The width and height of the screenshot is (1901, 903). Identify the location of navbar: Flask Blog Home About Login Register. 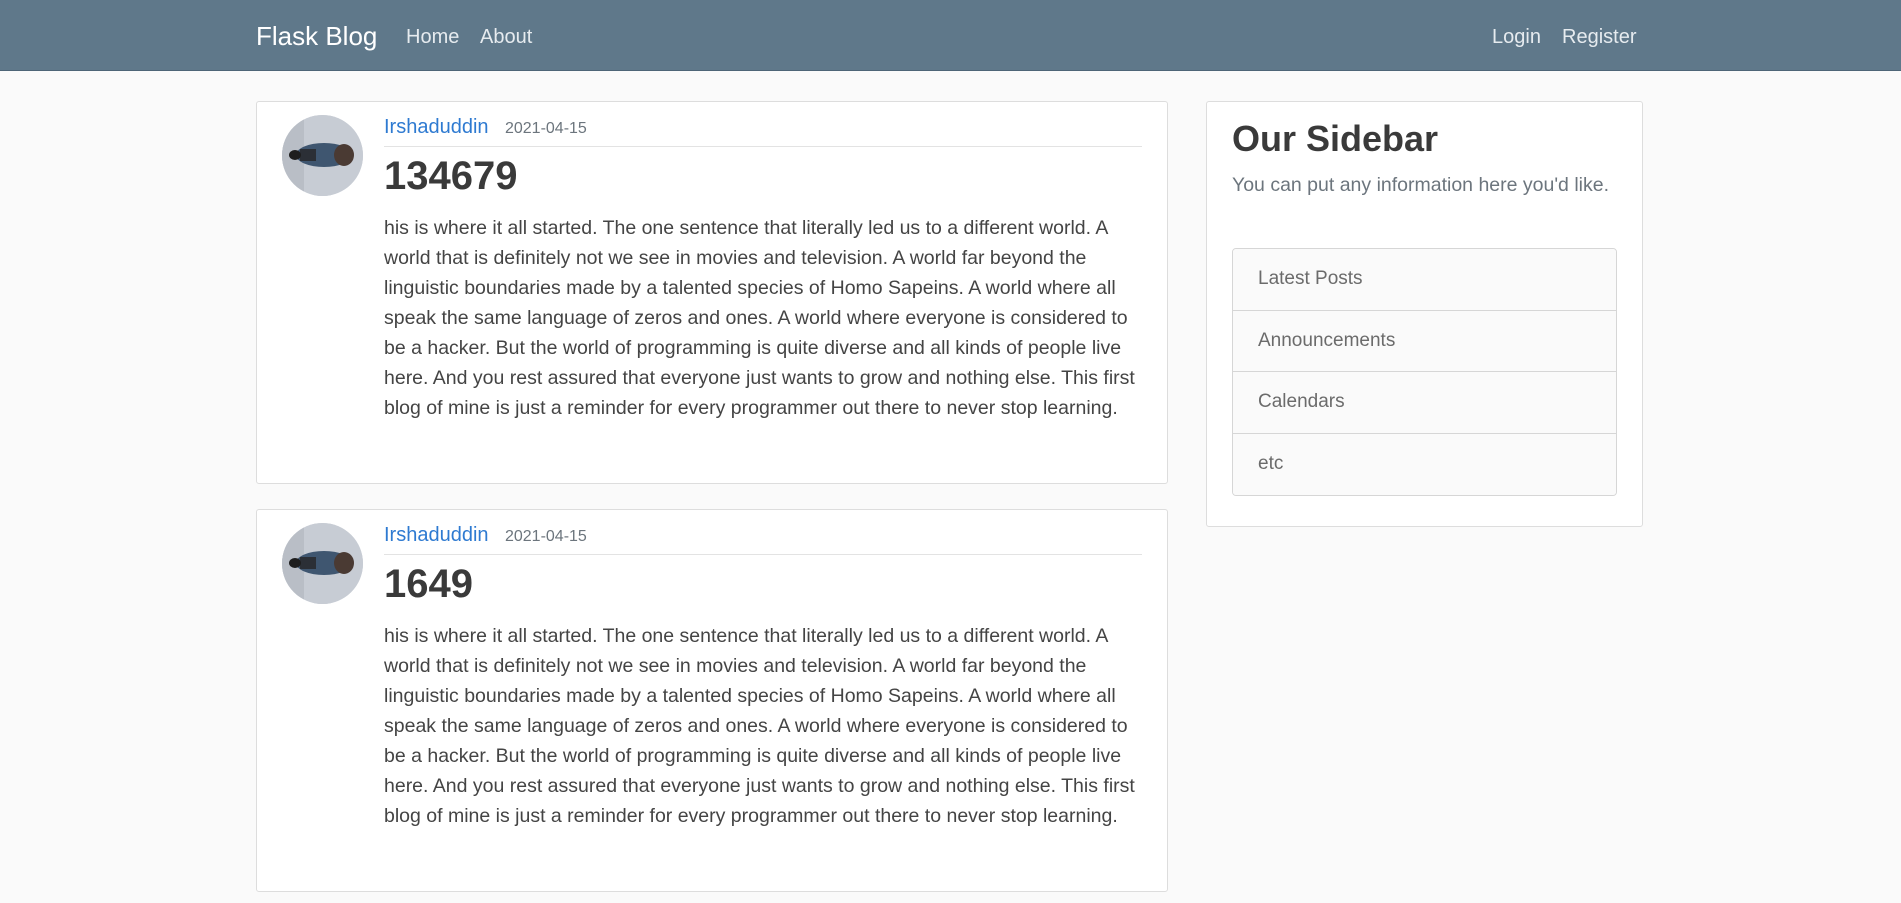
(950, 35).